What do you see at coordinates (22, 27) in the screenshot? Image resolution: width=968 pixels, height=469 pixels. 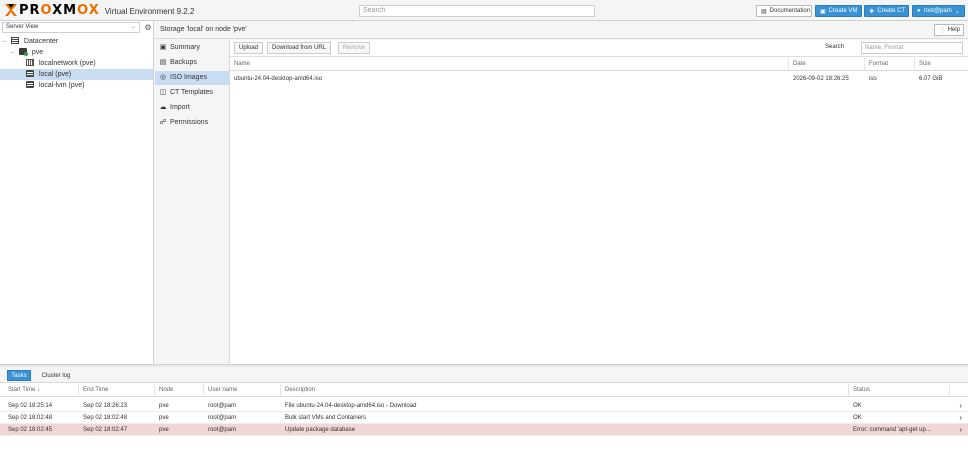 I see `view-selector-label: Server View` at bounding box center [22, 27].